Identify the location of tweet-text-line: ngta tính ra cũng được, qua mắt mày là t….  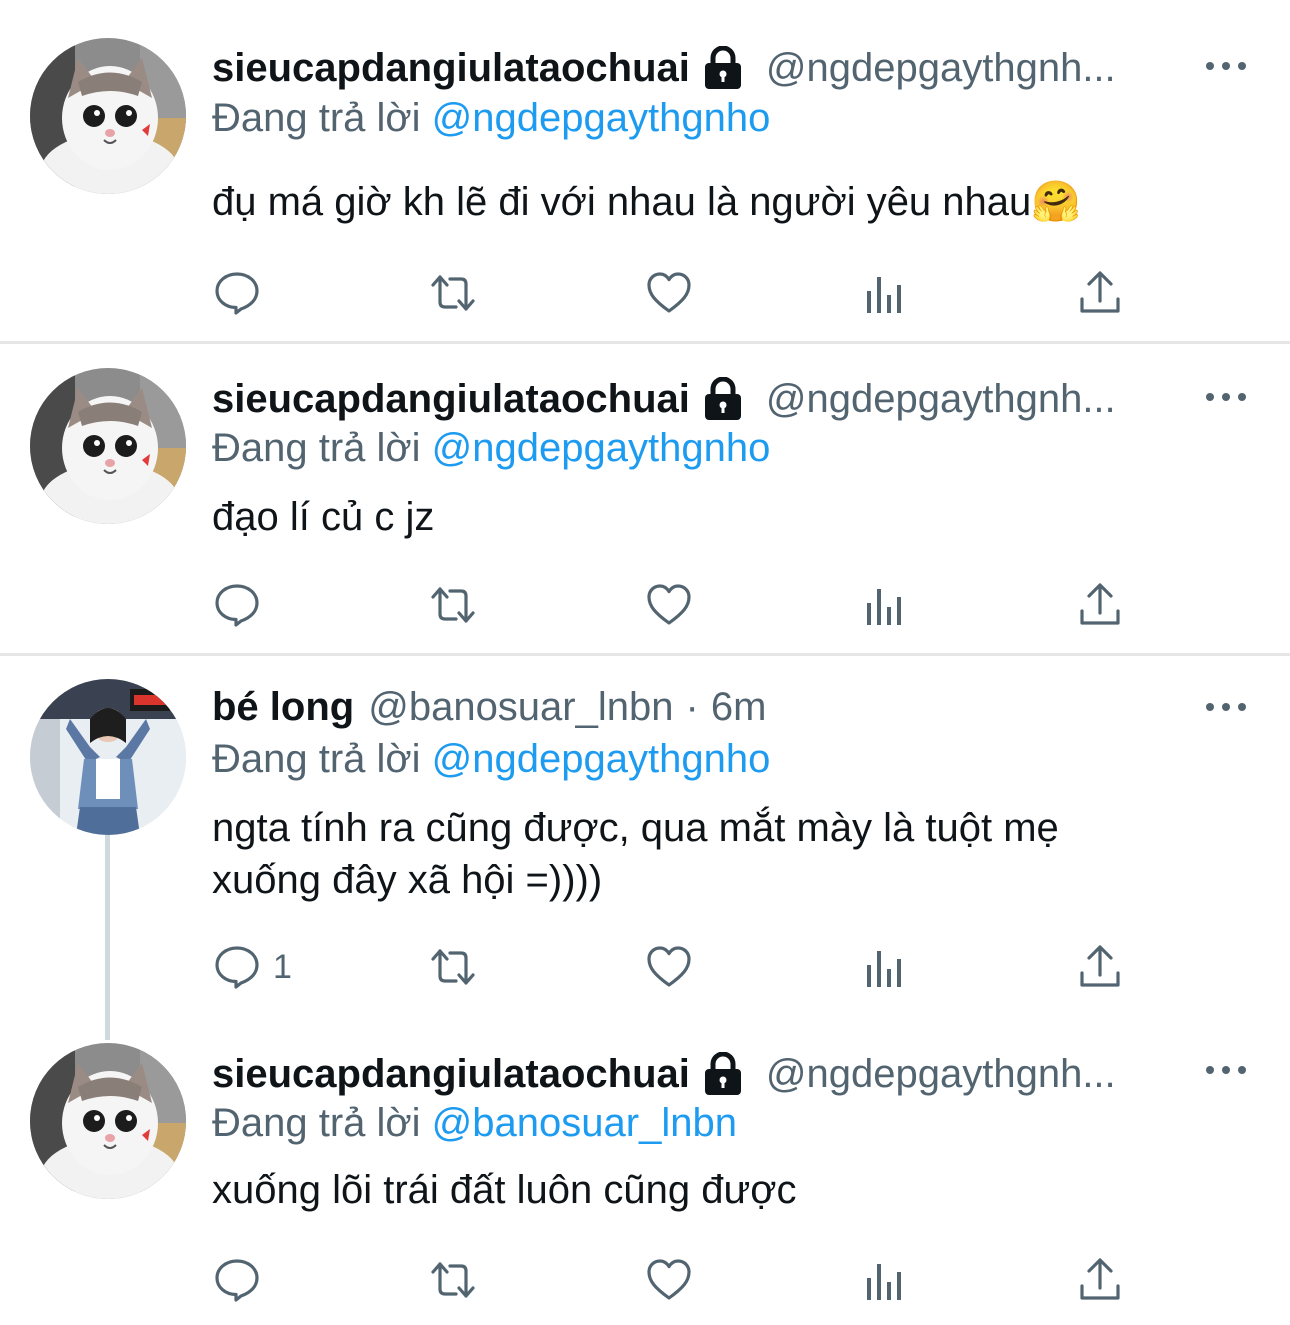
(635, 828).